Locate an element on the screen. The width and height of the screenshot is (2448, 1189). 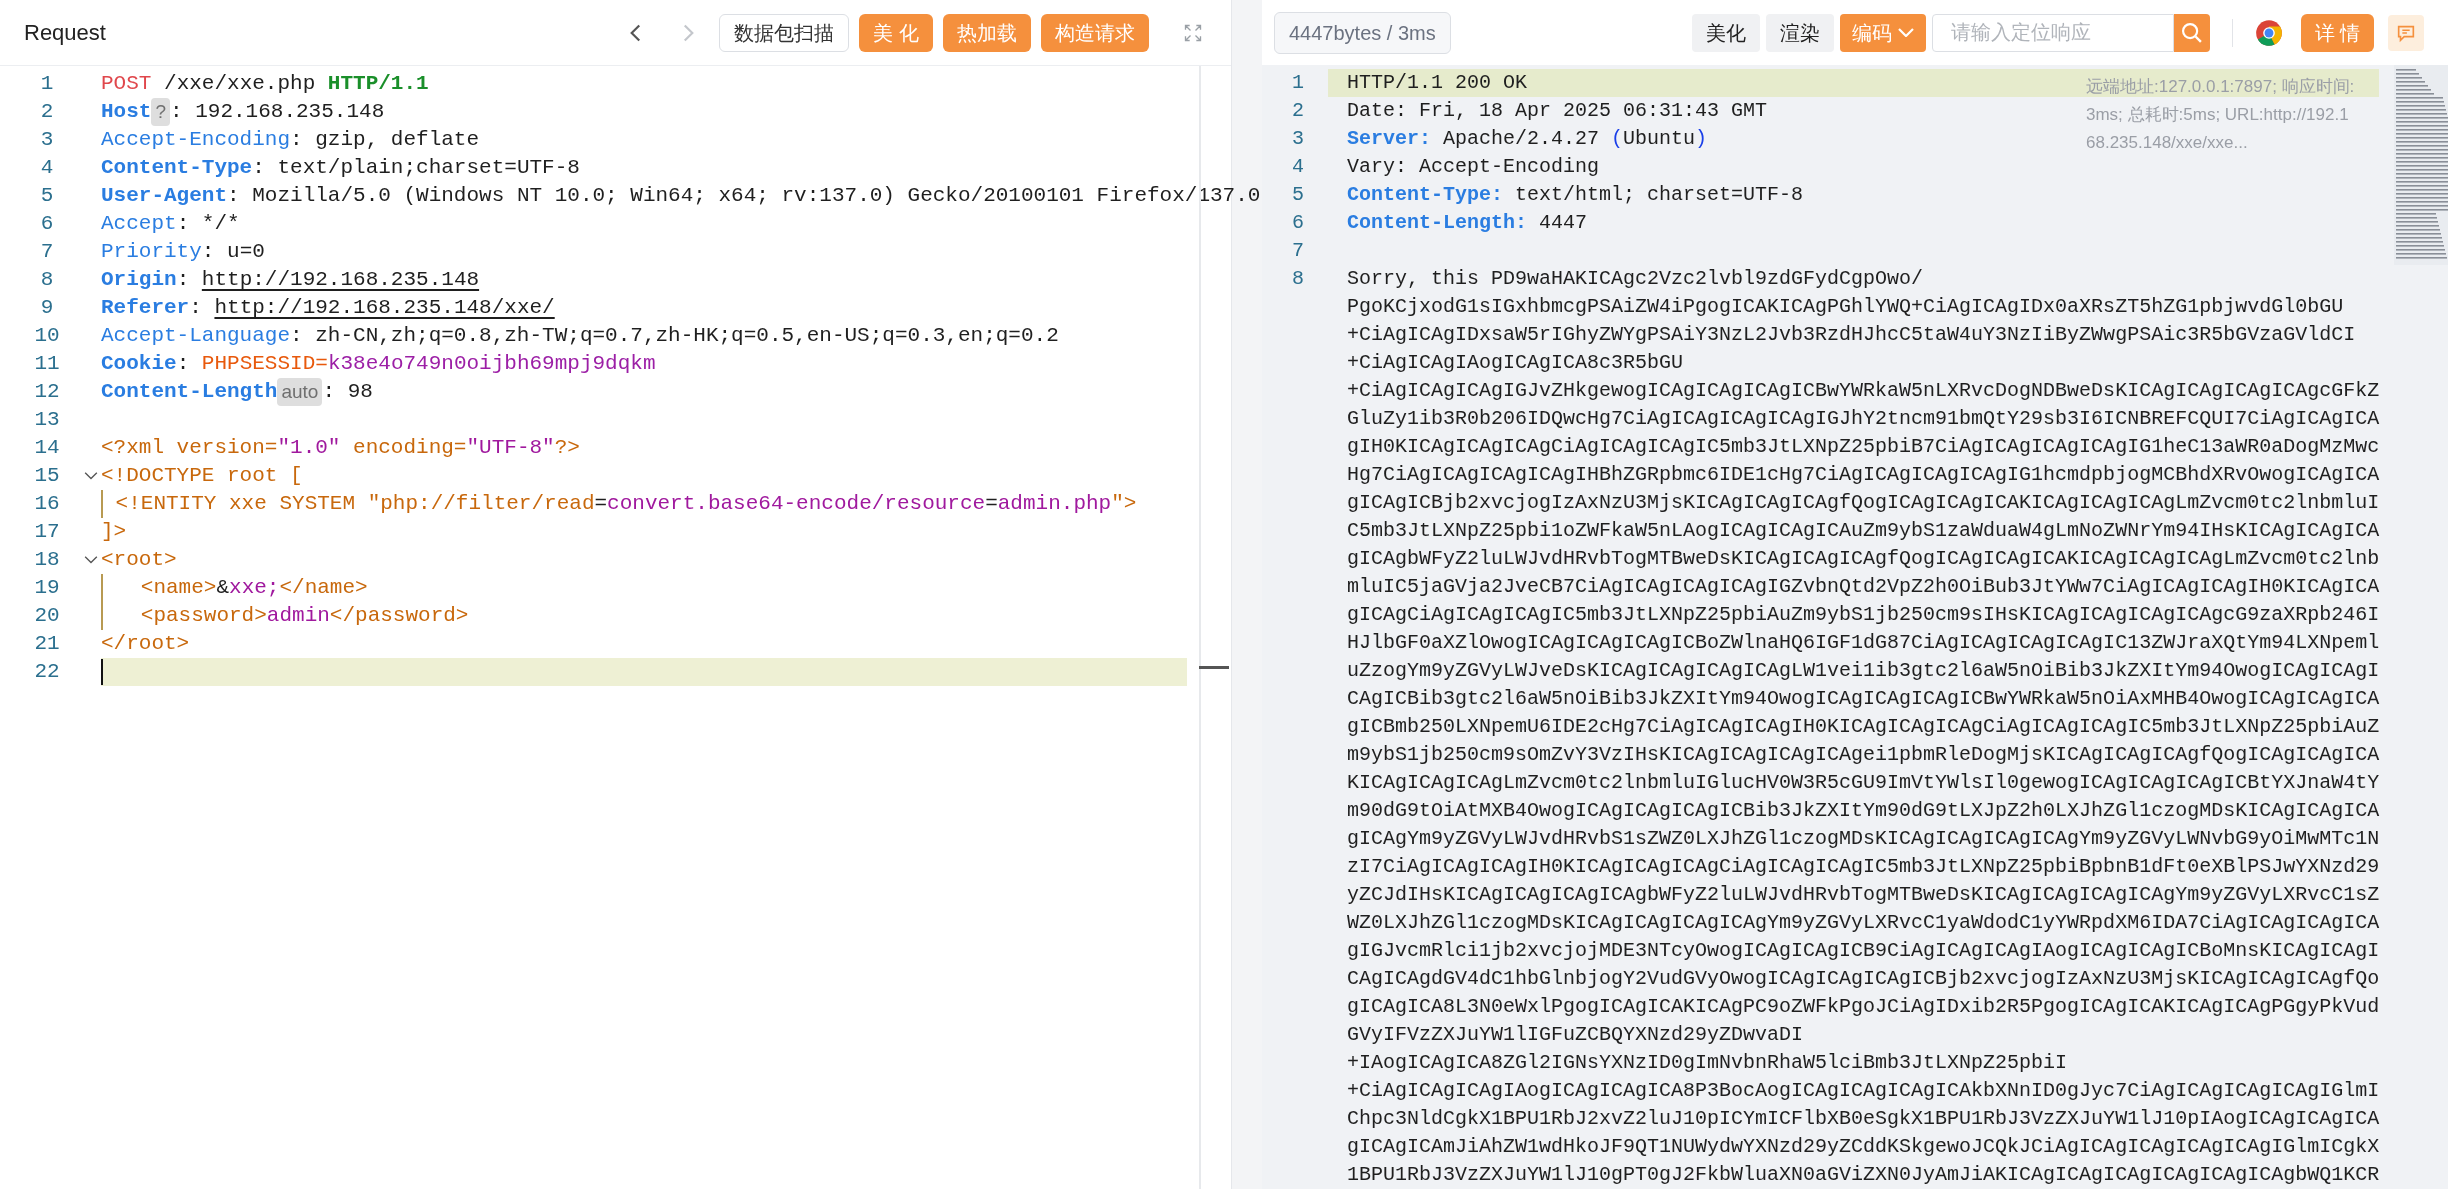
xml-value: admin.php is located at coordinates (1054, 504).